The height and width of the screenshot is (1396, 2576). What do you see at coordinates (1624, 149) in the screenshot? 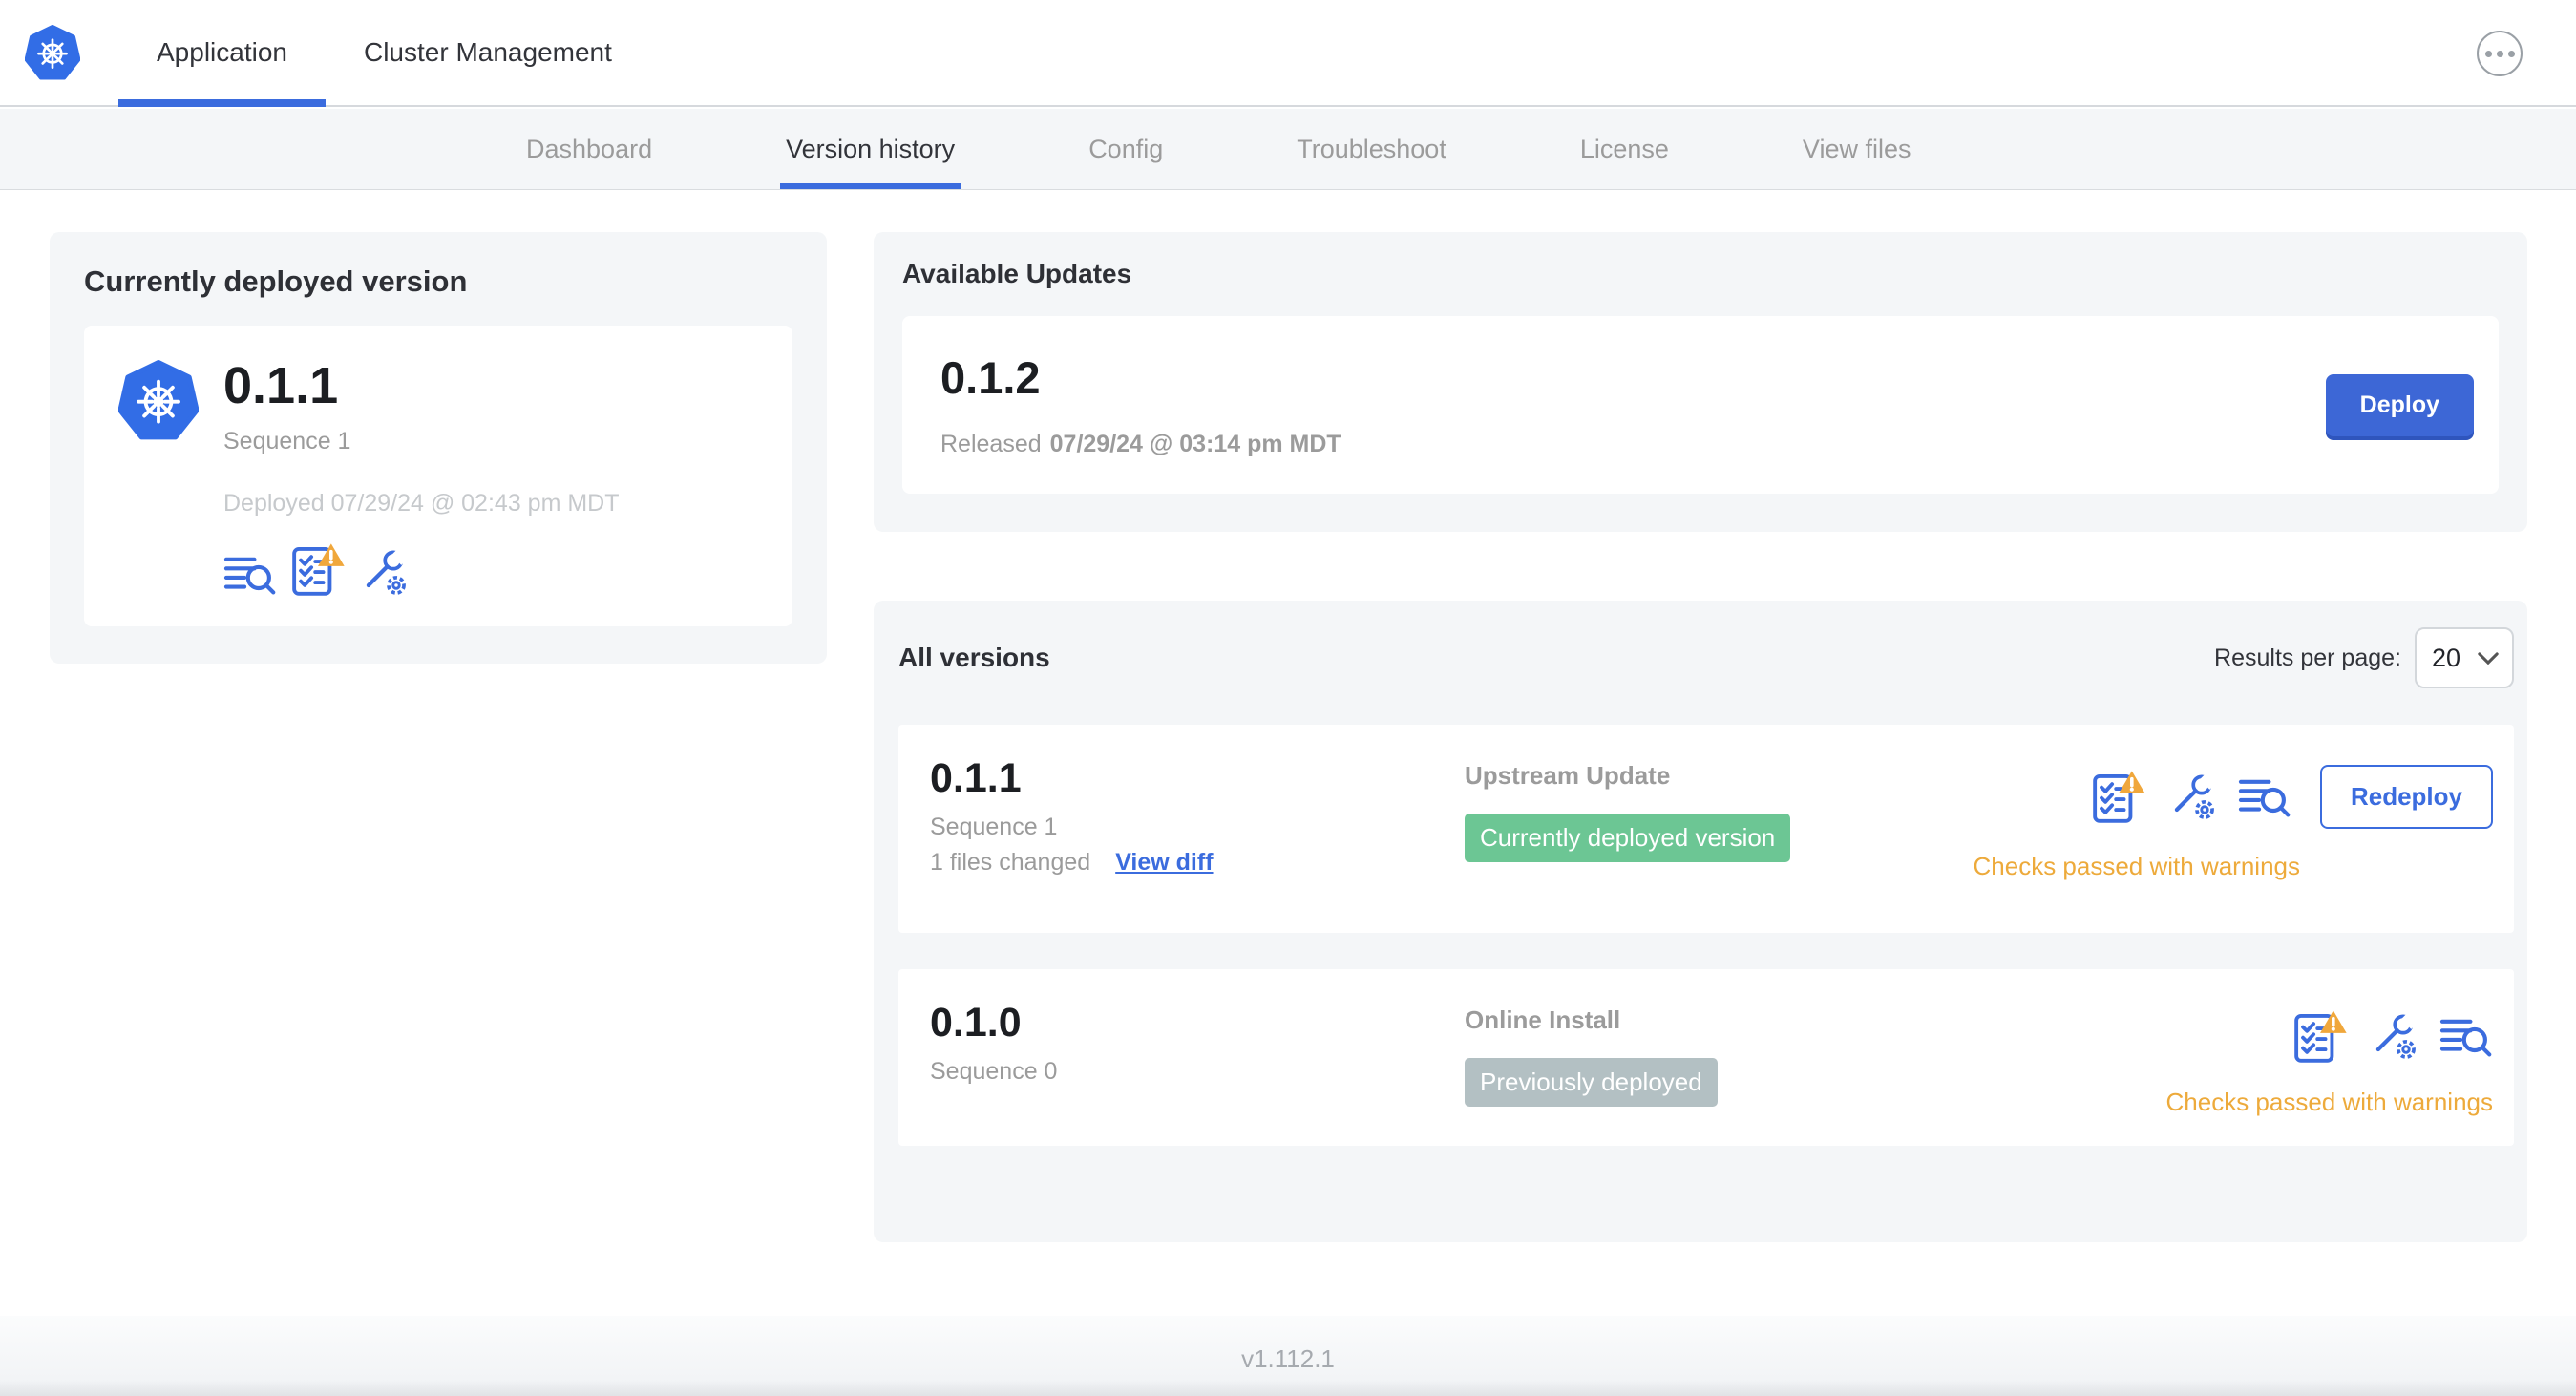
I see `subnav-tab-license: License` at bounding box center [1624, 149].